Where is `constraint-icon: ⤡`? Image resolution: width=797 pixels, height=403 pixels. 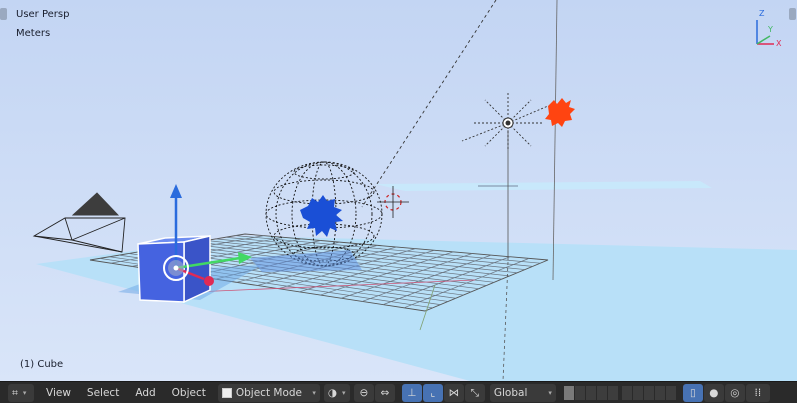 constraint-icon: ⤡ is located at coordinates (475, 392).